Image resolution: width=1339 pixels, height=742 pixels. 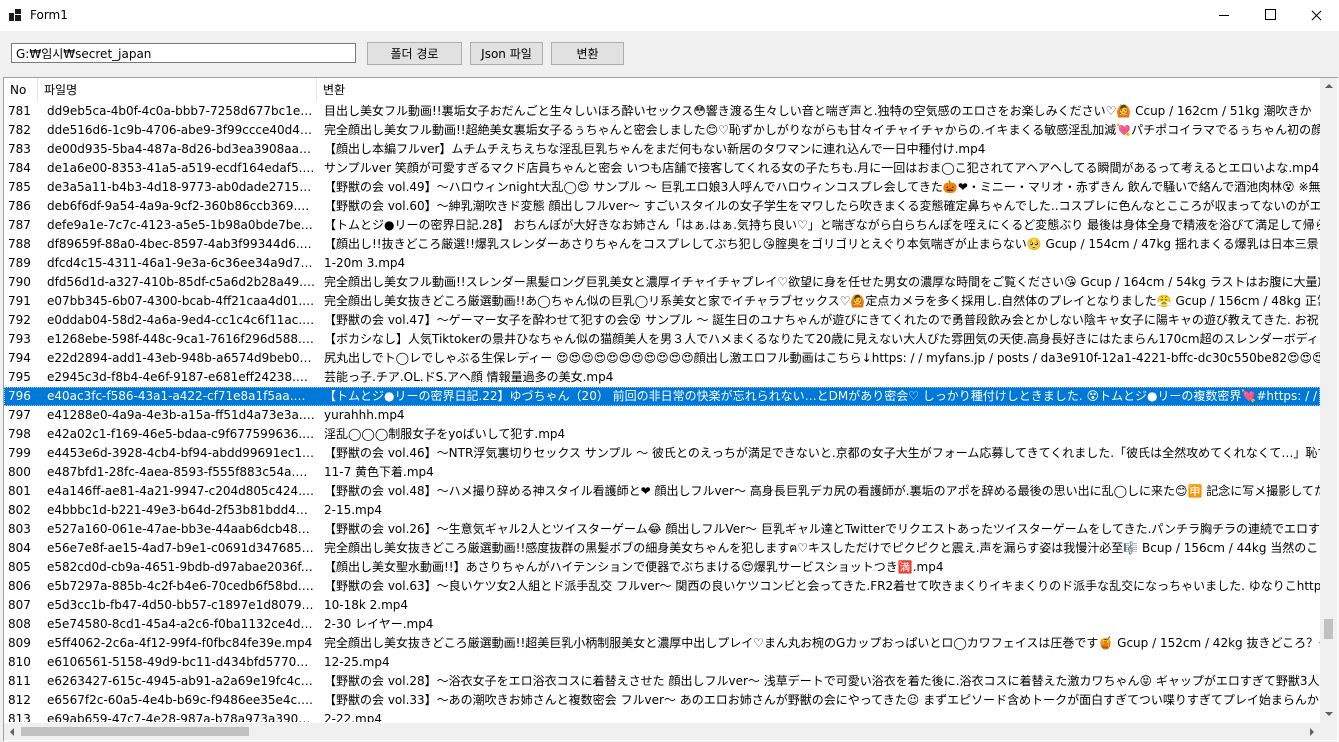 I want to click on row-filename-cell: e40ac3fc-f586-43a1-a422-cf71e8a1f5aa.mp4, so click(x=181, y=396).